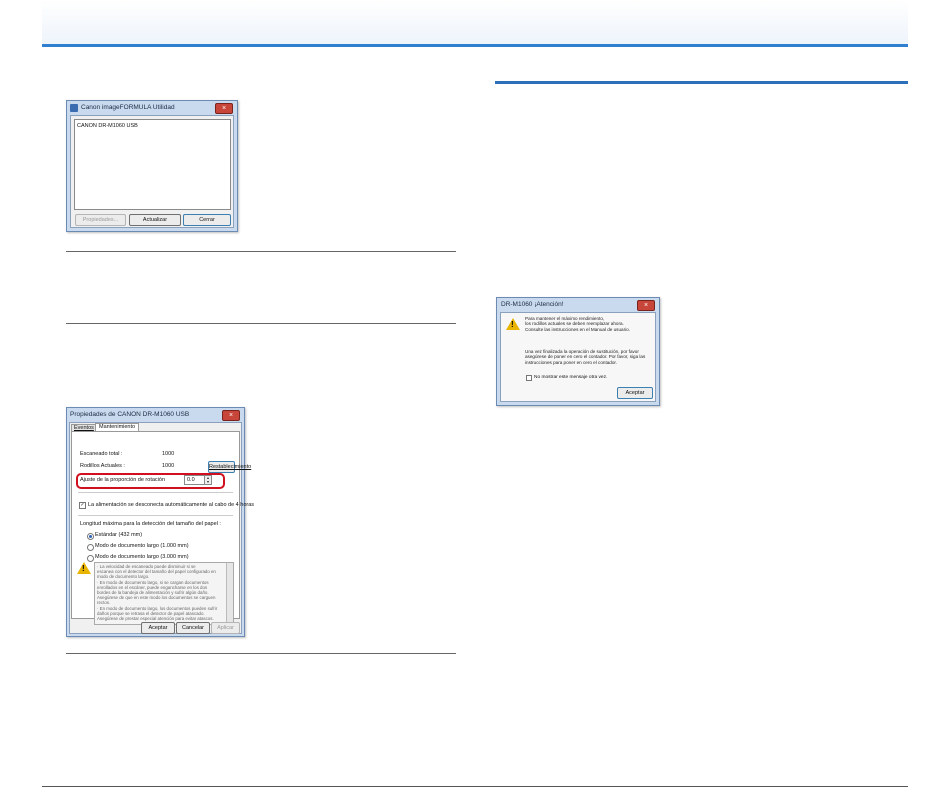  Describe the element at coordinates (101, 454) in the screenshot. I see `total-scans-label: Escaneado total :` at that location.